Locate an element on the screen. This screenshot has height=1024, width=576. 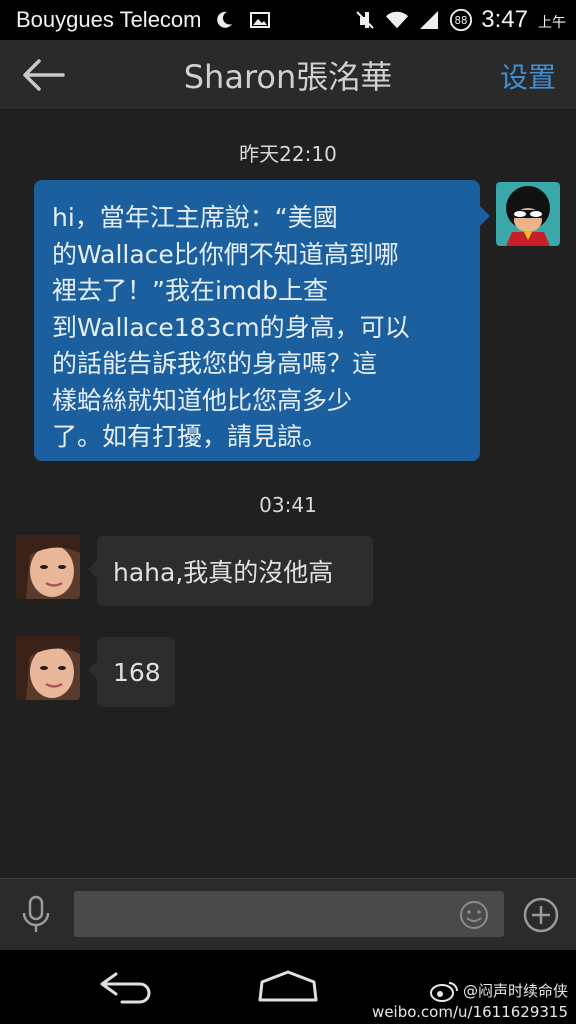
nav-back-icon is located at coordinates (125, 988).